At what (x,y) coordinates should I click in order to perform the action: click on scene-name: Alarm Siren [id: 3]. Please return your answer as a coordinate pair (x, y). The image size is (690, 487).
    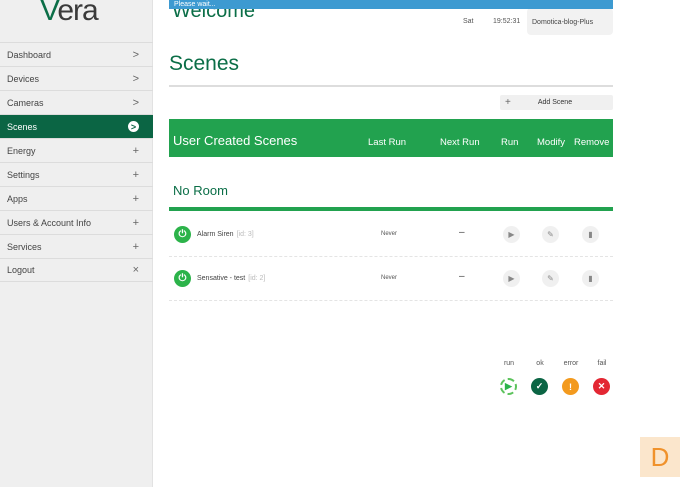
    Looking at the image, I should click on (225, 234).